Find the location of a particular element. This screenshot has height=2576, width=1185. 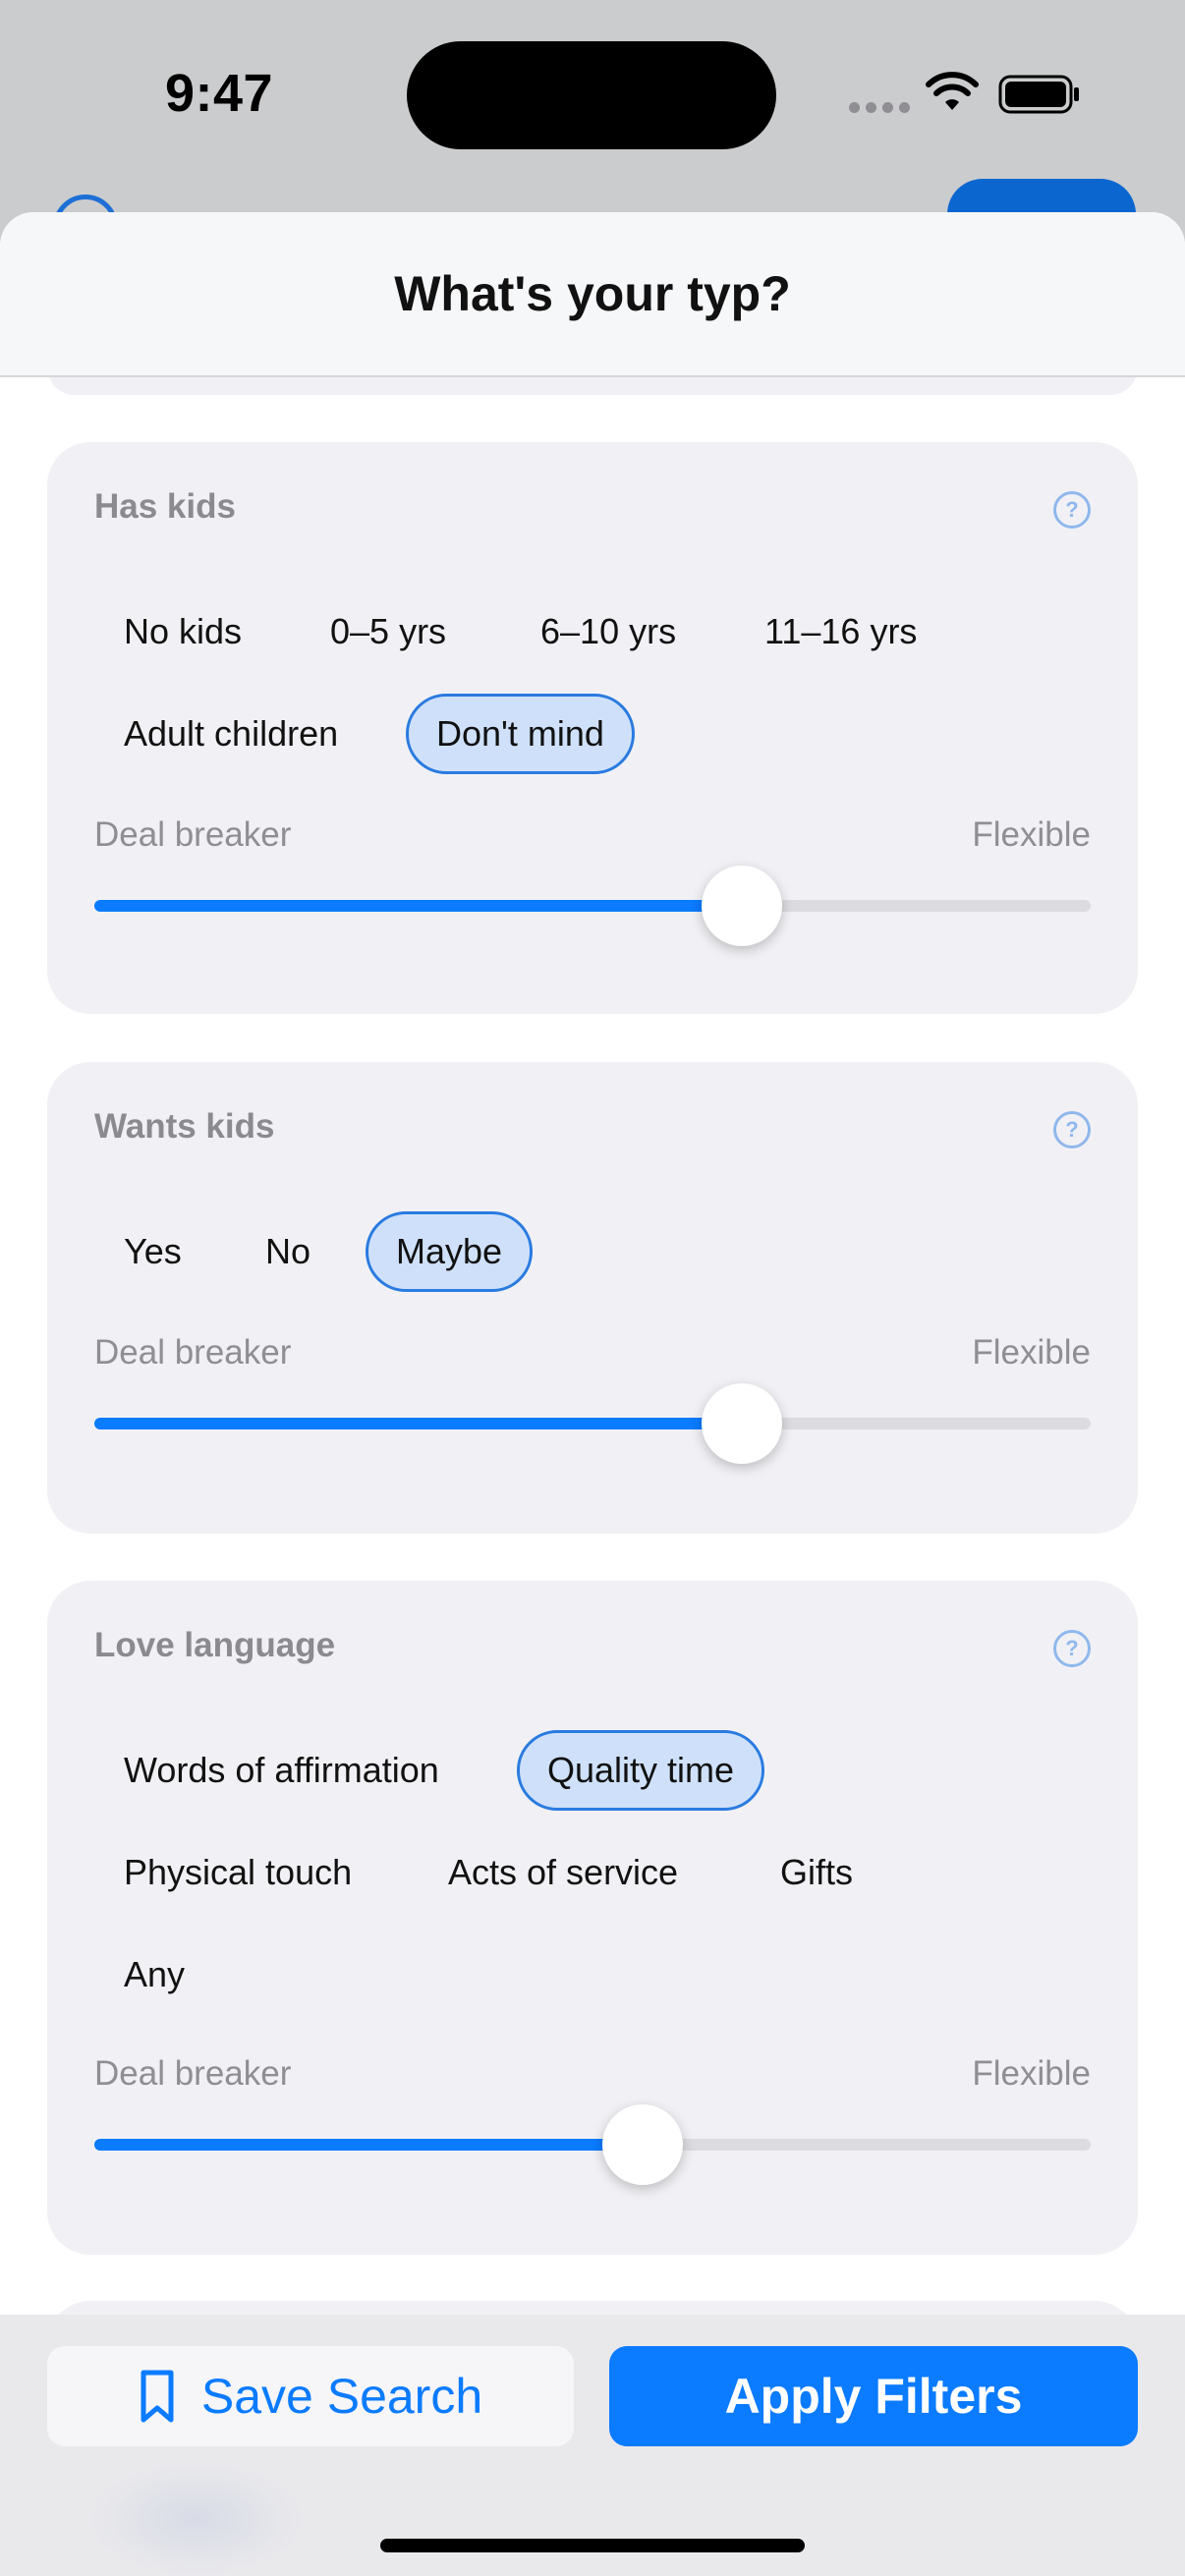

status-bar: 9:47 is located at coordinates (592, 98).